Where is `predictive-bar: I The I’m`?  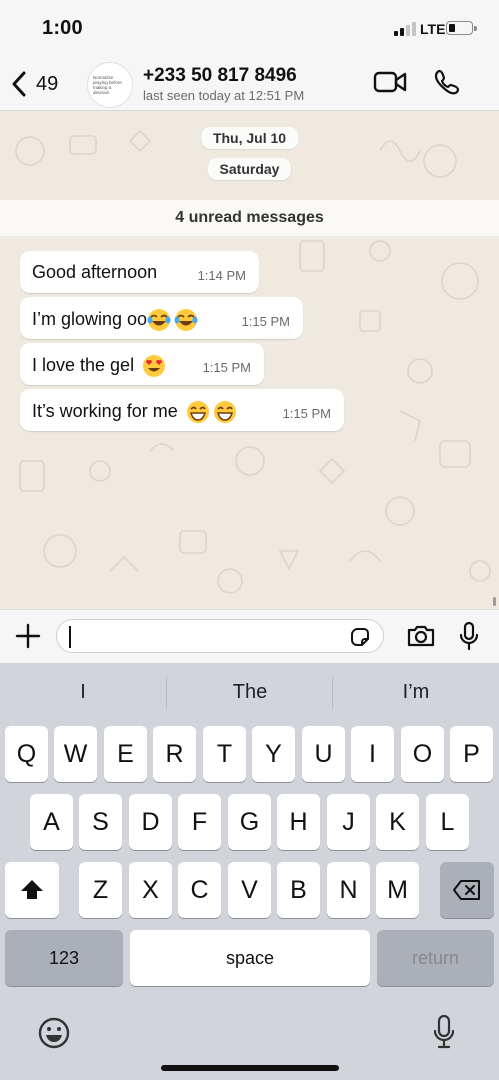
predictive-bar: I The I’m is located at coordinates (249, 693).